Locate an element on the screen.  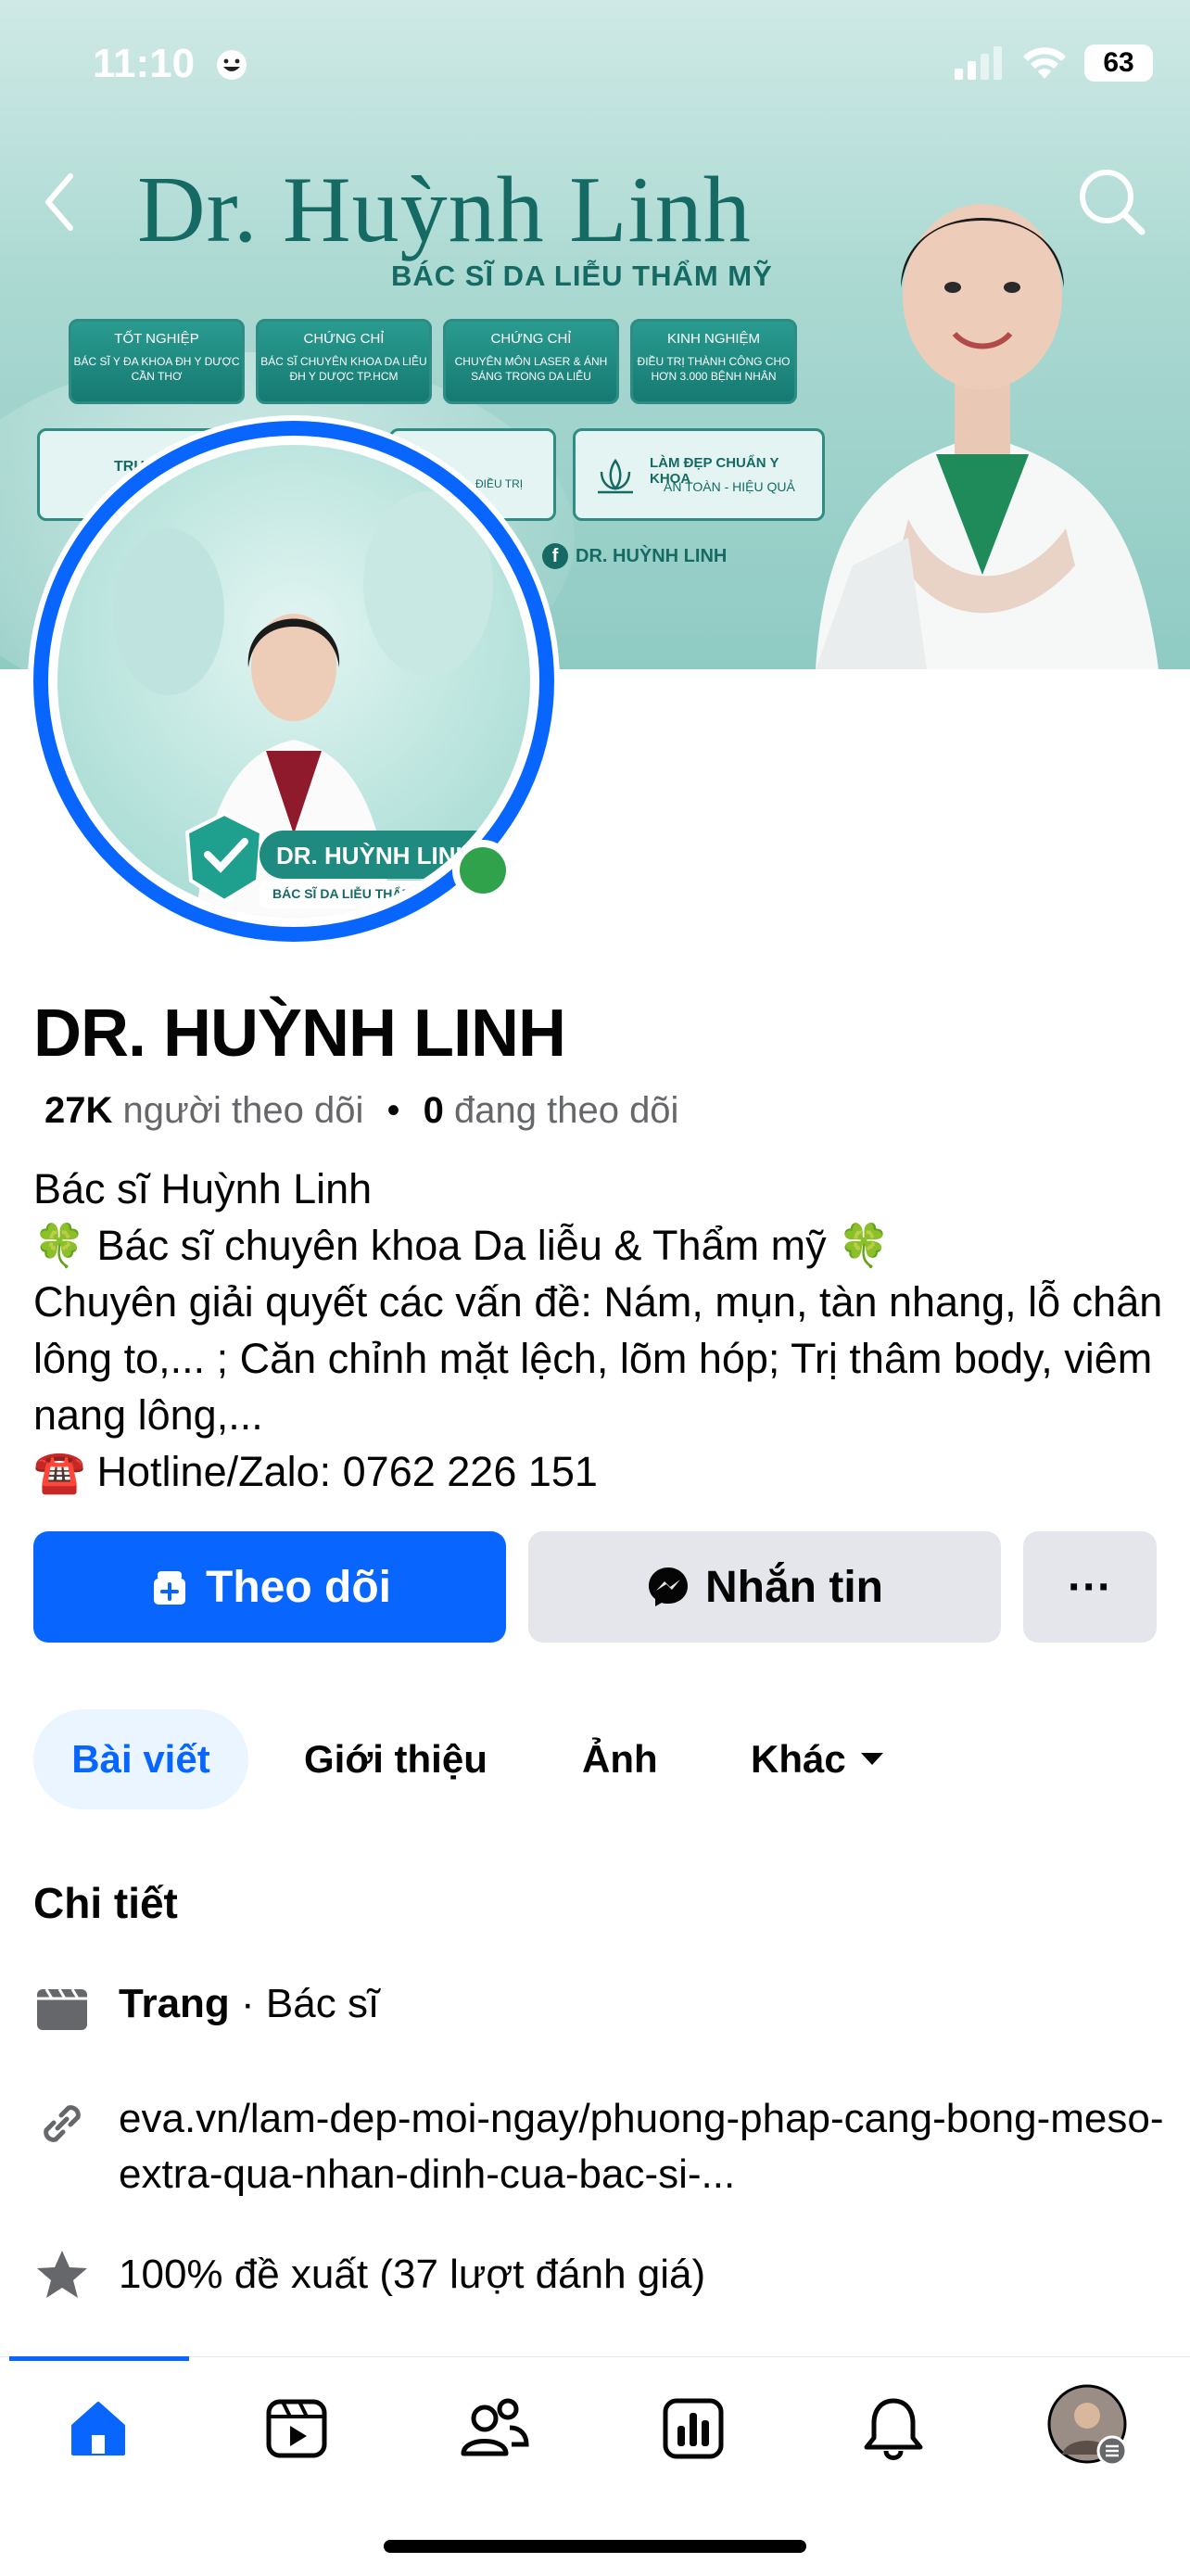
more-options-button: ··· is located at coordinates (1090, 1587).